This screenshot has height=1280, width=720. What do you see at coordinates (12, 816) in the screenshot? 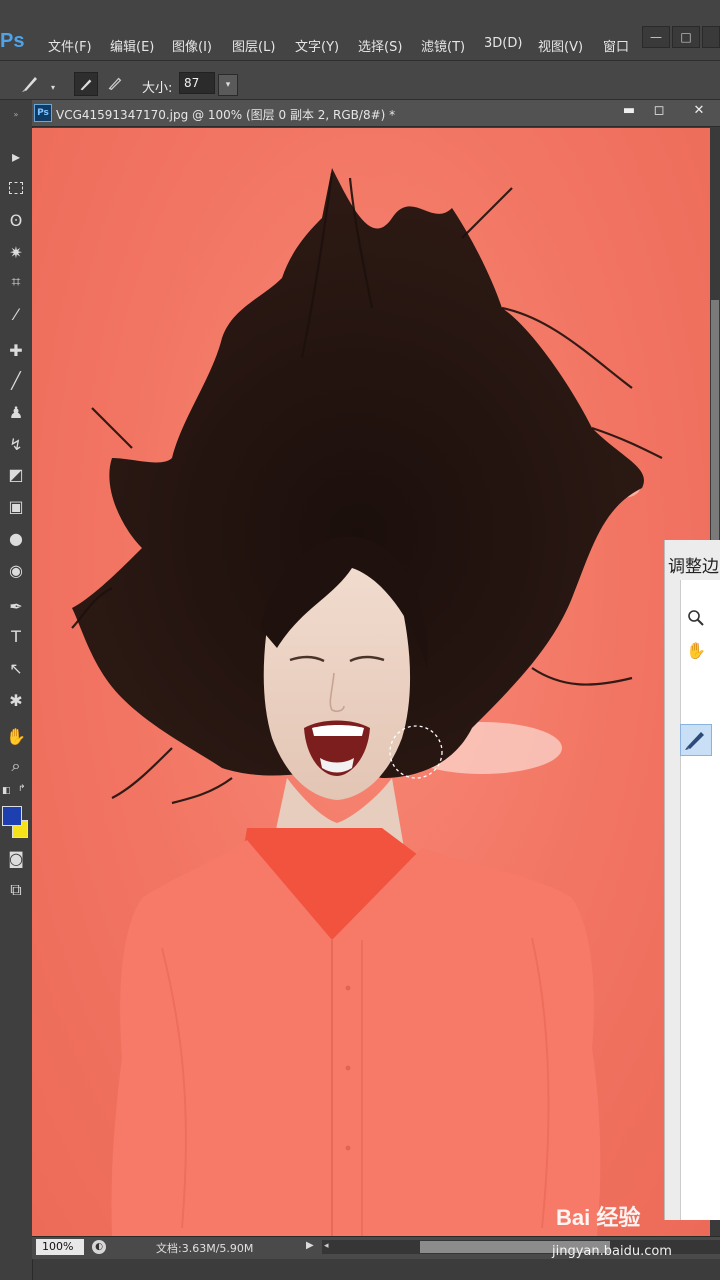
I see `foreground-color-swatch` at bounding box center [12, 816].